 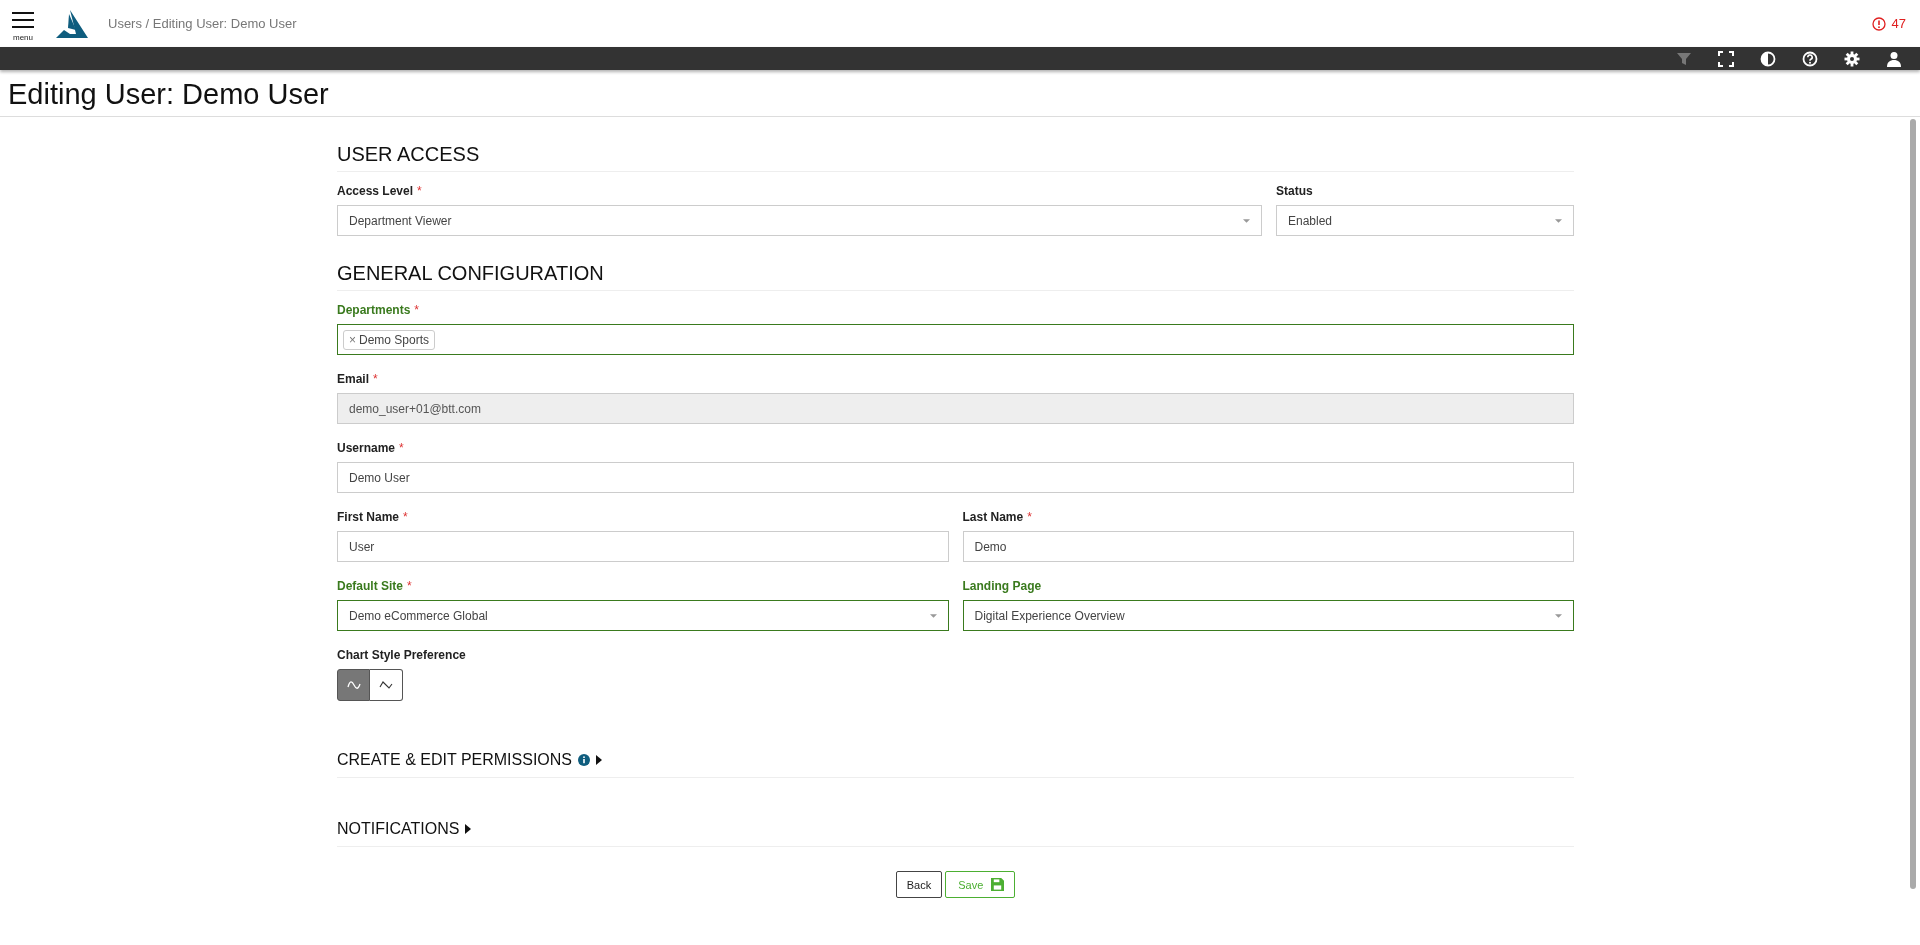 What do you see at coordinates (643, 546) in the screenshot?
I see `text-input: User` at bounding box center [643, 546].